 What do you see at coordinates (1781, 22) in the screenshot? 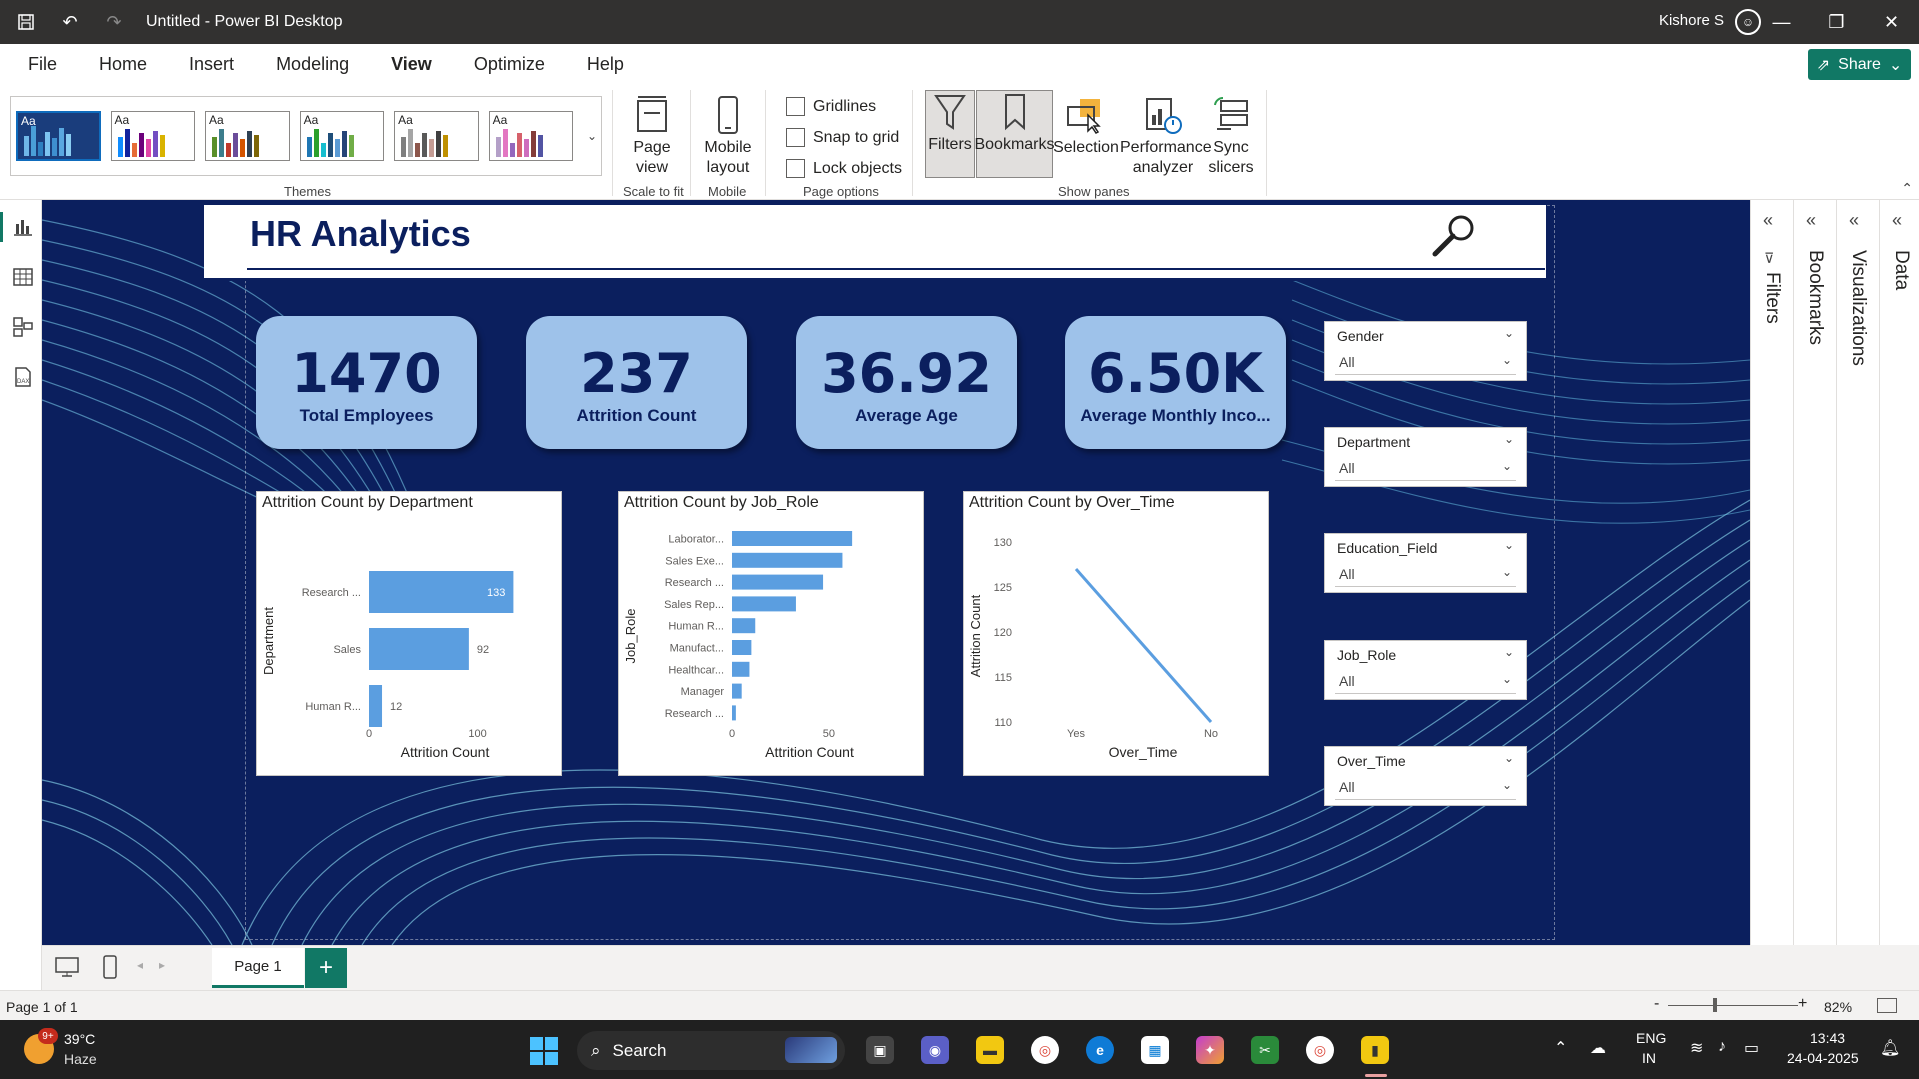
I see `minimize-button: —` at bounding box center [1781, 22].